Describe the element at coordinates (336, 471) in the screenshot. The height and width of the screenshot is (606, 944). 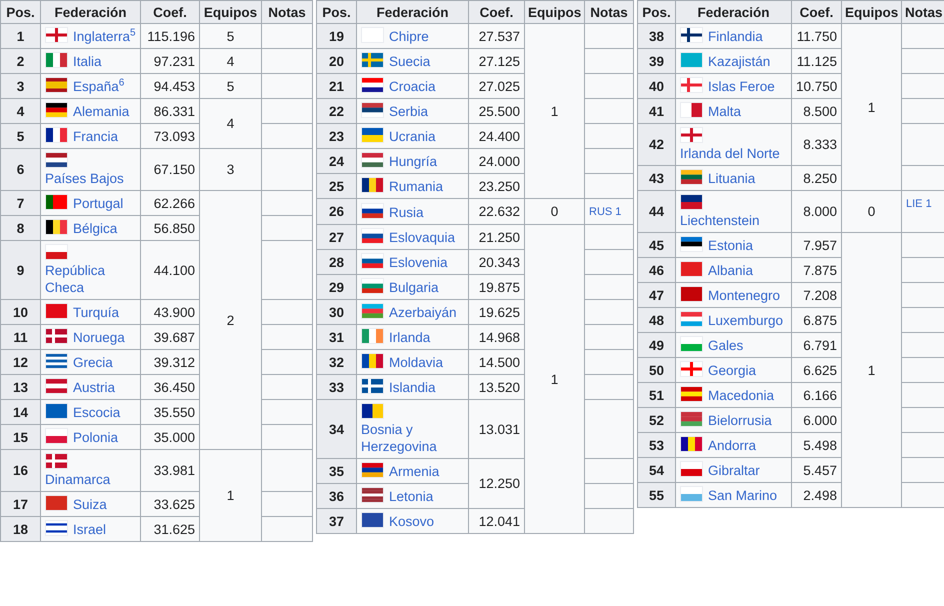
I see `position-cell: 35` at that location.